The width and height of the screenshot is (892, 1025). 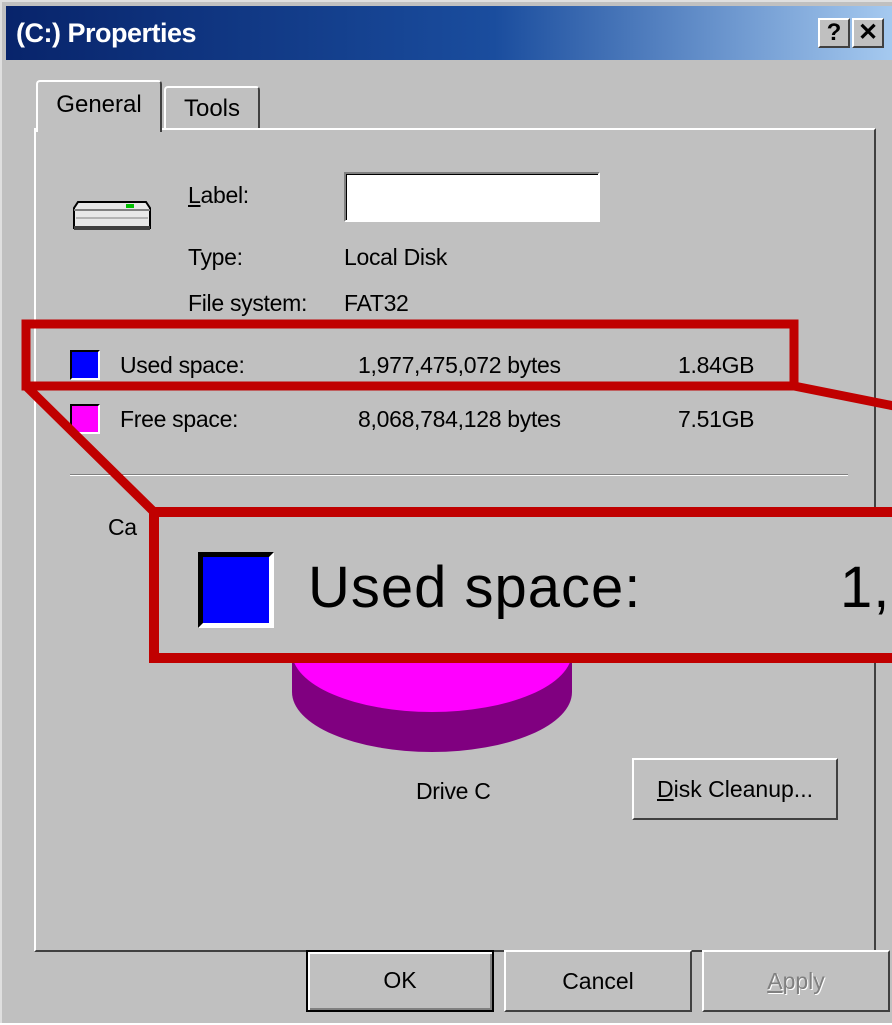 I want to click on free-space-bytes: 8,068,784,128 bytes, so click(x=459, y=419).